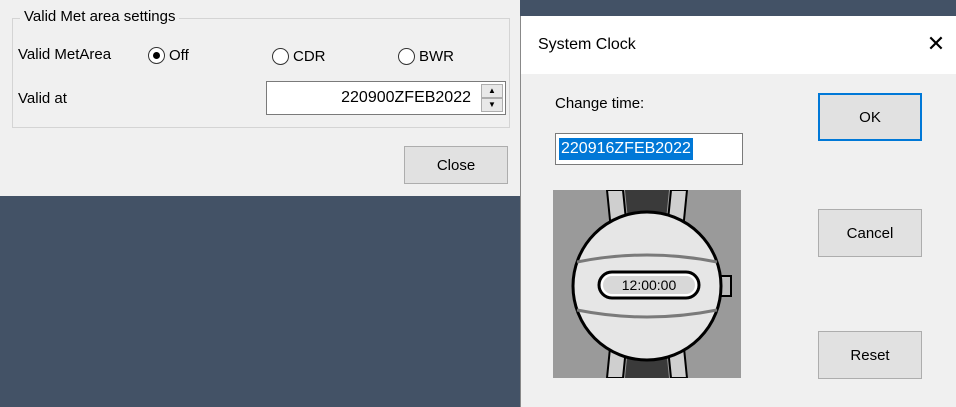 Image resolution: width=956 pixels, height=407 pixels. Describe the element at coordinates (738, 8) in the screenshot. I see `desktop-background-top` at that location.